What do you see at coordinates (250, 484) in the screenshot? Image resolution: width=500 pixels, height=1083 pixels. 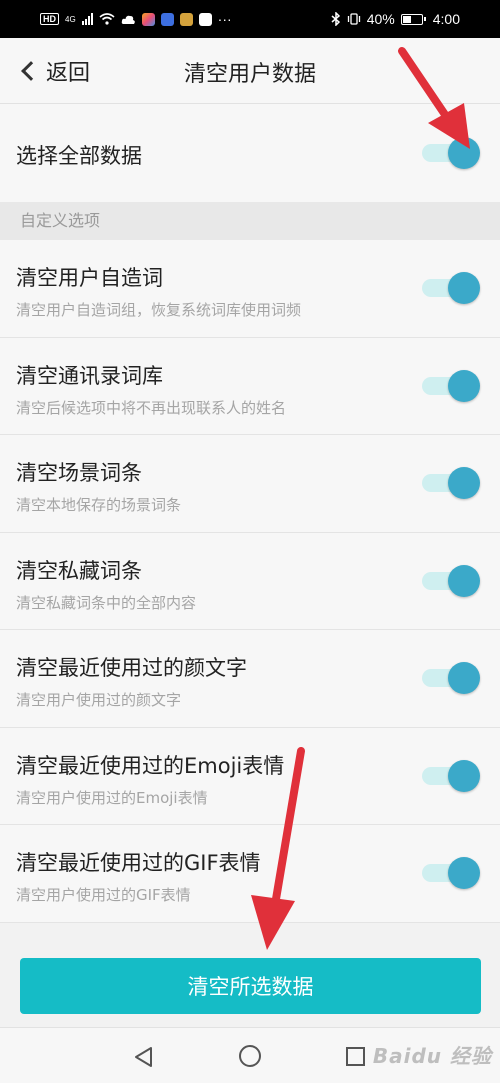 I see `option-row-scene-words: 清空场景词条 清空本地保存的场景词条` at bounding box center [250, 484].